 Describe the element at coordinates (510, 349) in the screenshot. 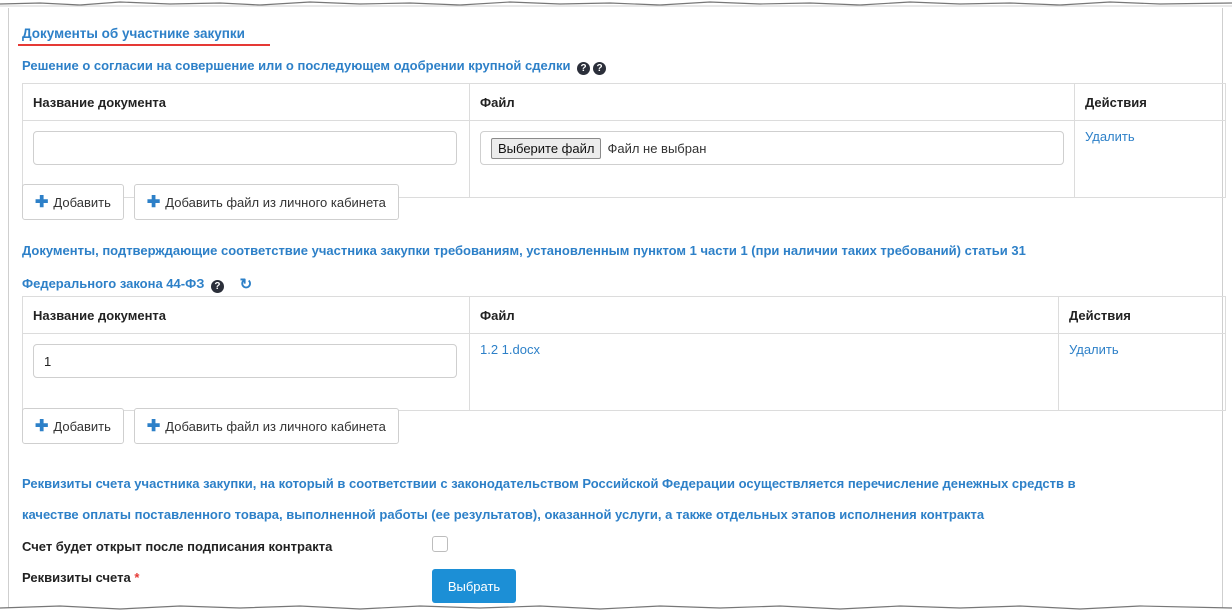

I see `file-link: 1.2 1.docx` at that location.